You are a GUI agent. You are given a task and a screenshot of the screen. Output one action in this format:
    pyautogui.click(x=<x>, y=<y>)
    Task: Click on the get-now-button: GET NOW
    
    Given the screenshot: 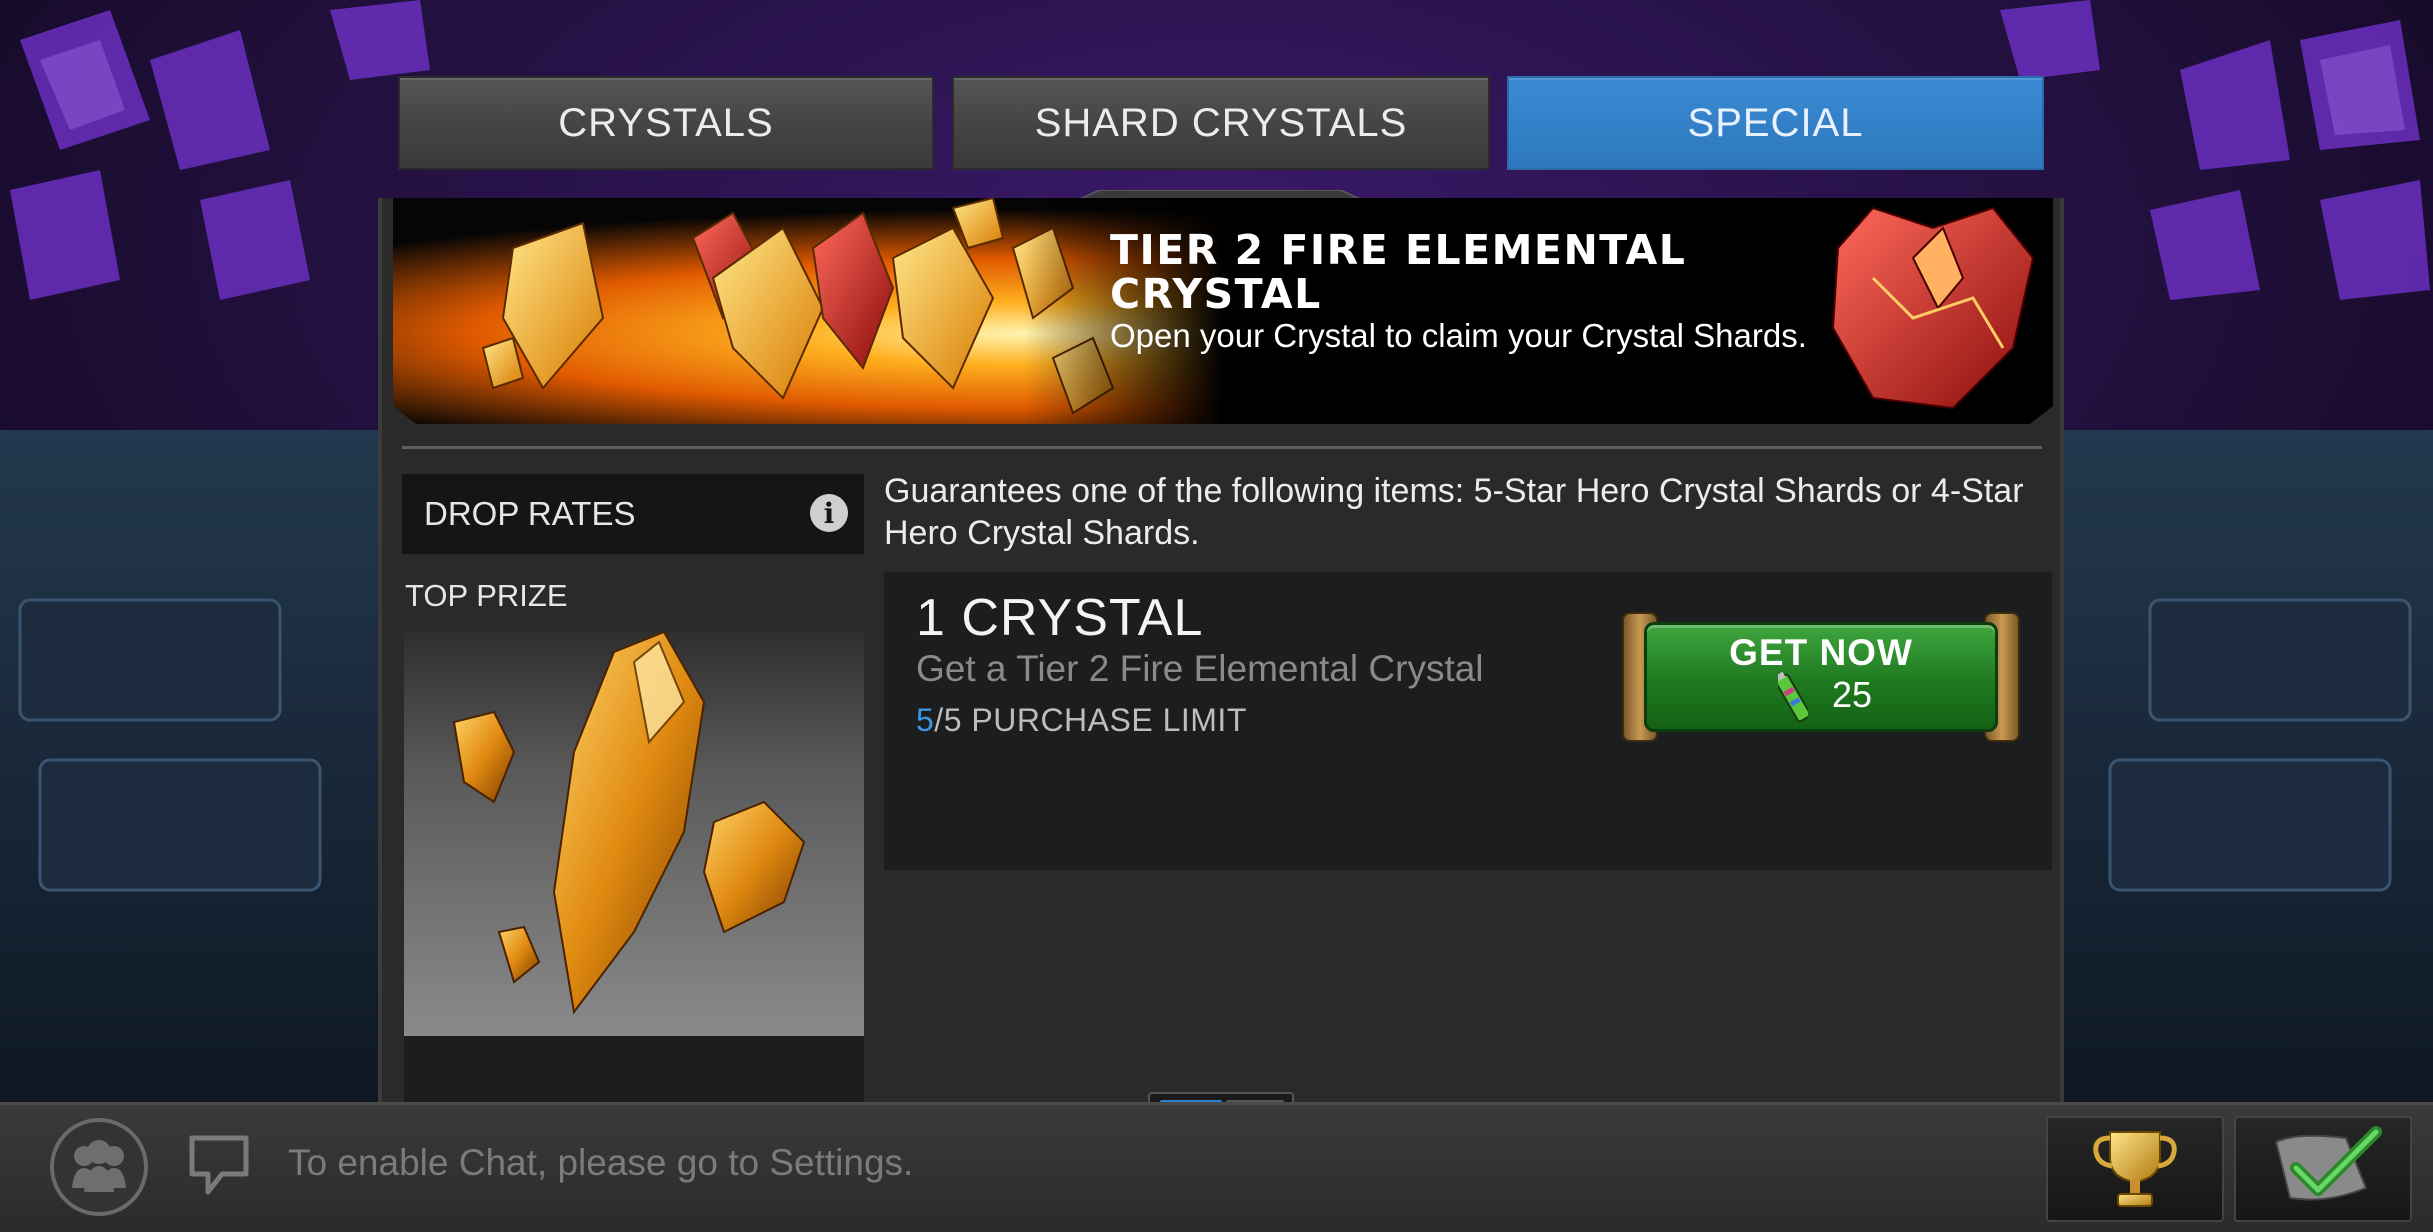 What is the action you would take?
    pyautogui.click(x=1821, y=677)
    